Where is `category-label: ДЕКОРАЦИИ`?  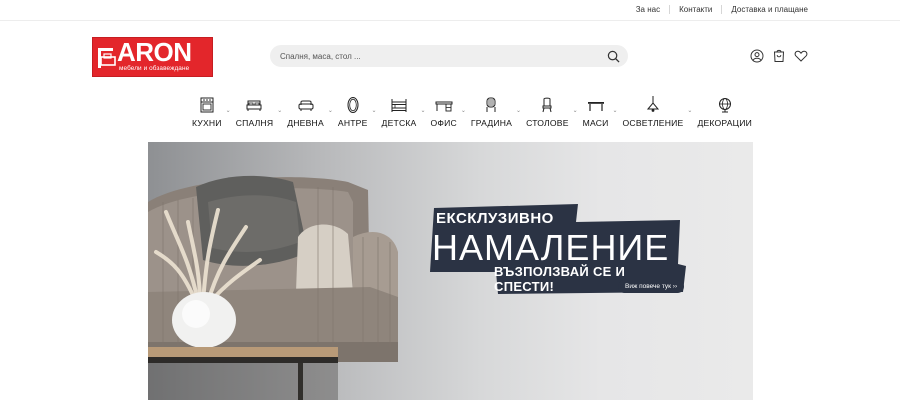 category-label: ДЕКОРАЦИИ is located at coordinates (724, 123).